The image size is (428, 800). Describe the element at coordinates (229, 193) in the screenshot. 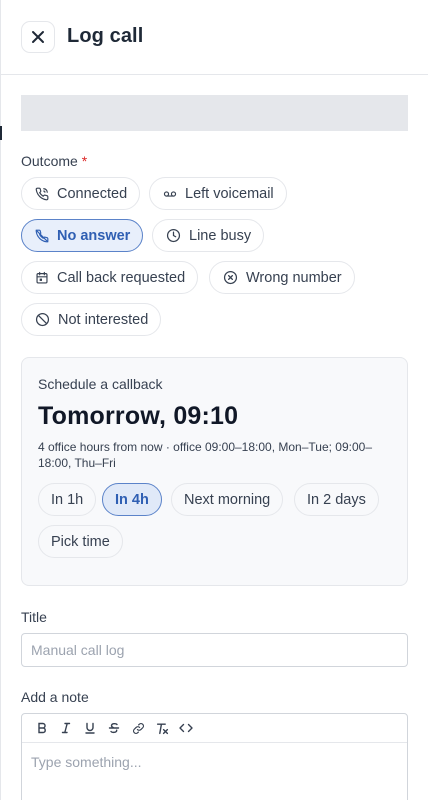

I see `chip-label: Left voicemail` at that location.